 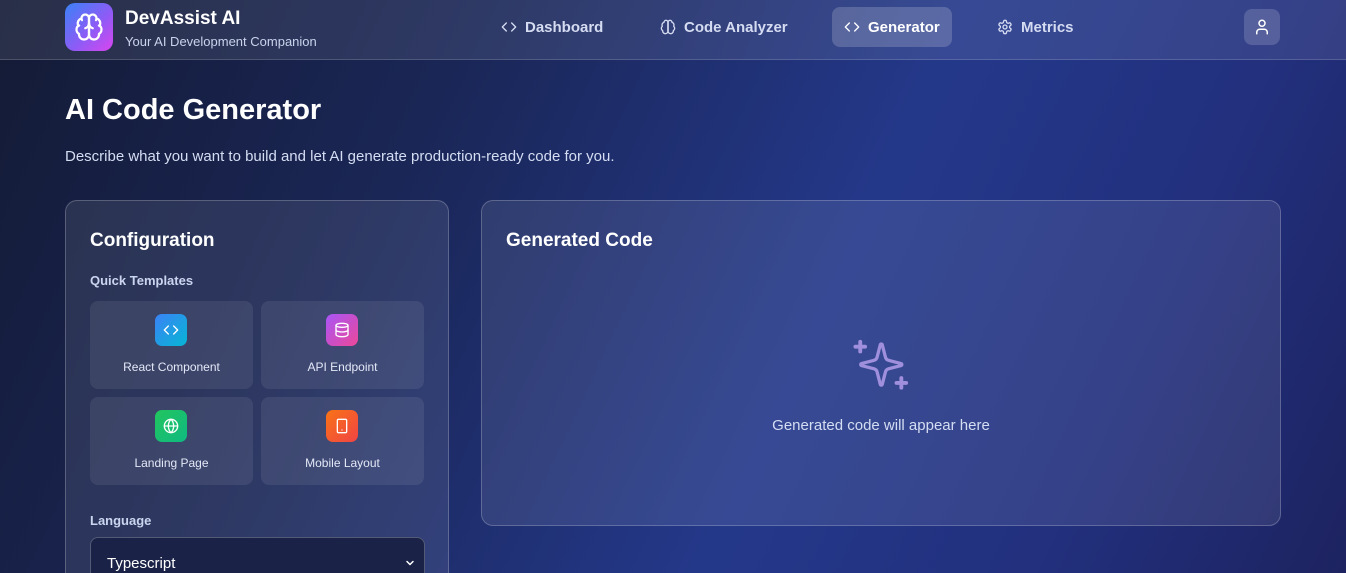 What do you see at coordinates (564, 27) in the screenshot?
I see `nav-dashboard-label: Dashboard` at bounding box center [564, 27].